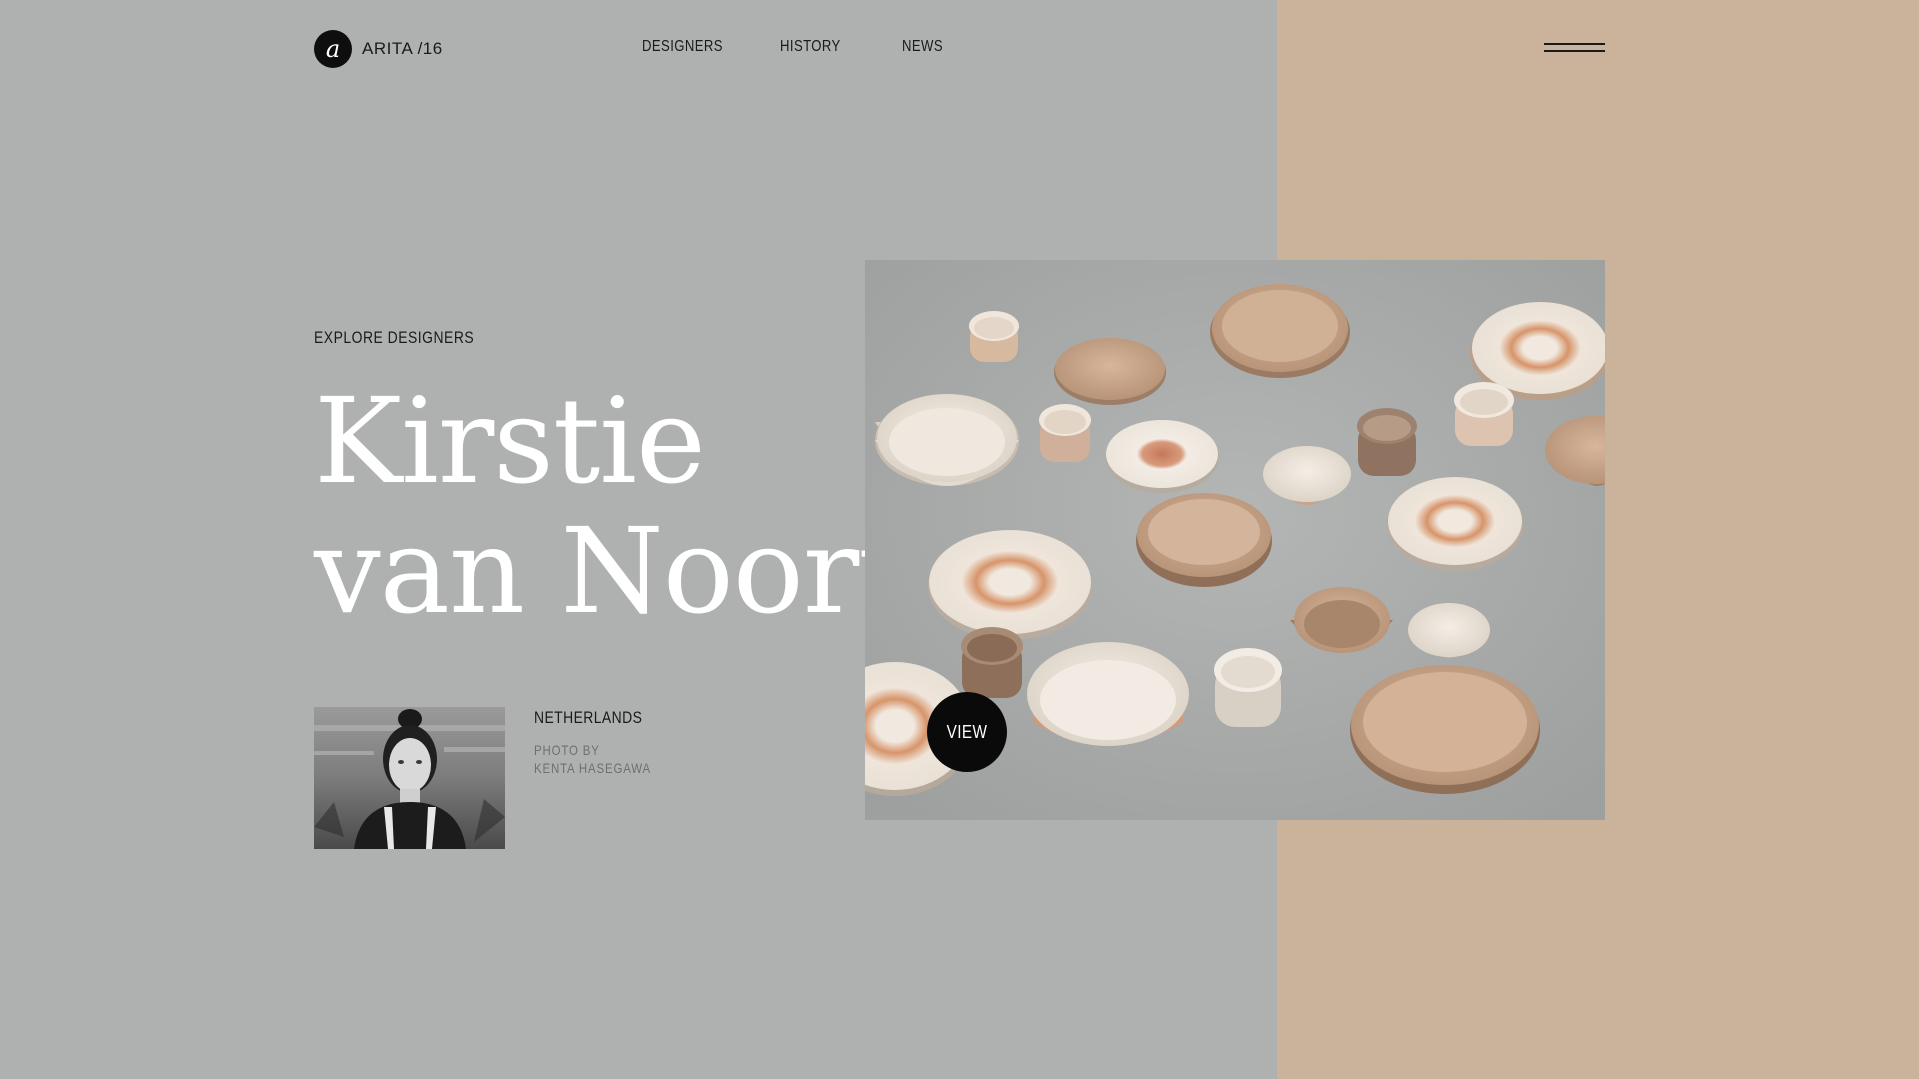 The width and height of the screenshot is (1919, 1079). Describe the element at coordinates (810, 47) in the screenshot. I see `nav-history: HISTORY` at that location.